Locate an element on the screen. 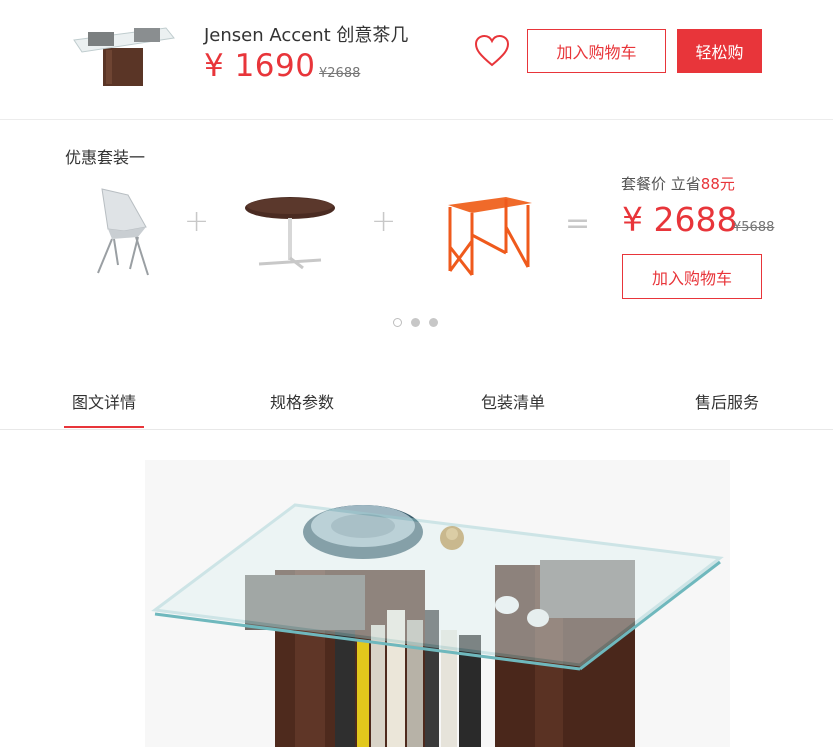  combo-price: ¥ 2688 is located at coordinates (680, 219).